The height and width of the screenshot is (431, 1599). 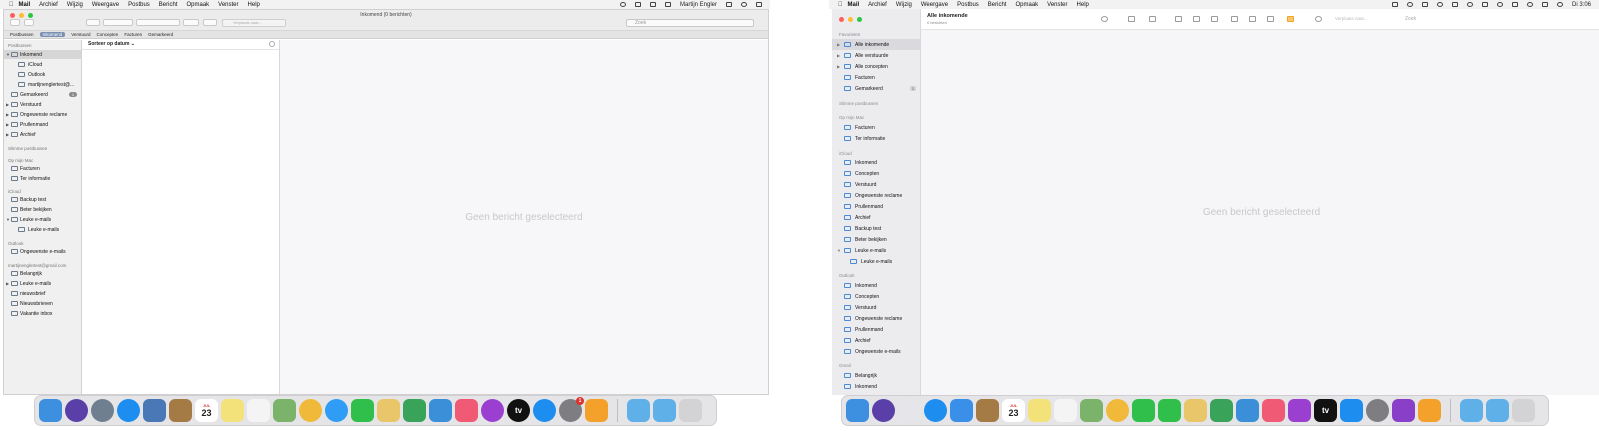 I want to click on compose-icon, so click(x=1152, y=19).